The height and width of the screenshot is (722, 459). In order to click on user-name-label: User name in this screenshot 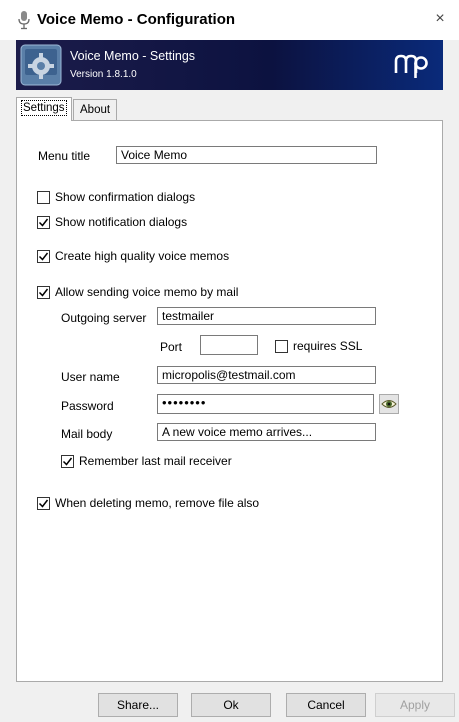, I will do `click(90, 377)`.